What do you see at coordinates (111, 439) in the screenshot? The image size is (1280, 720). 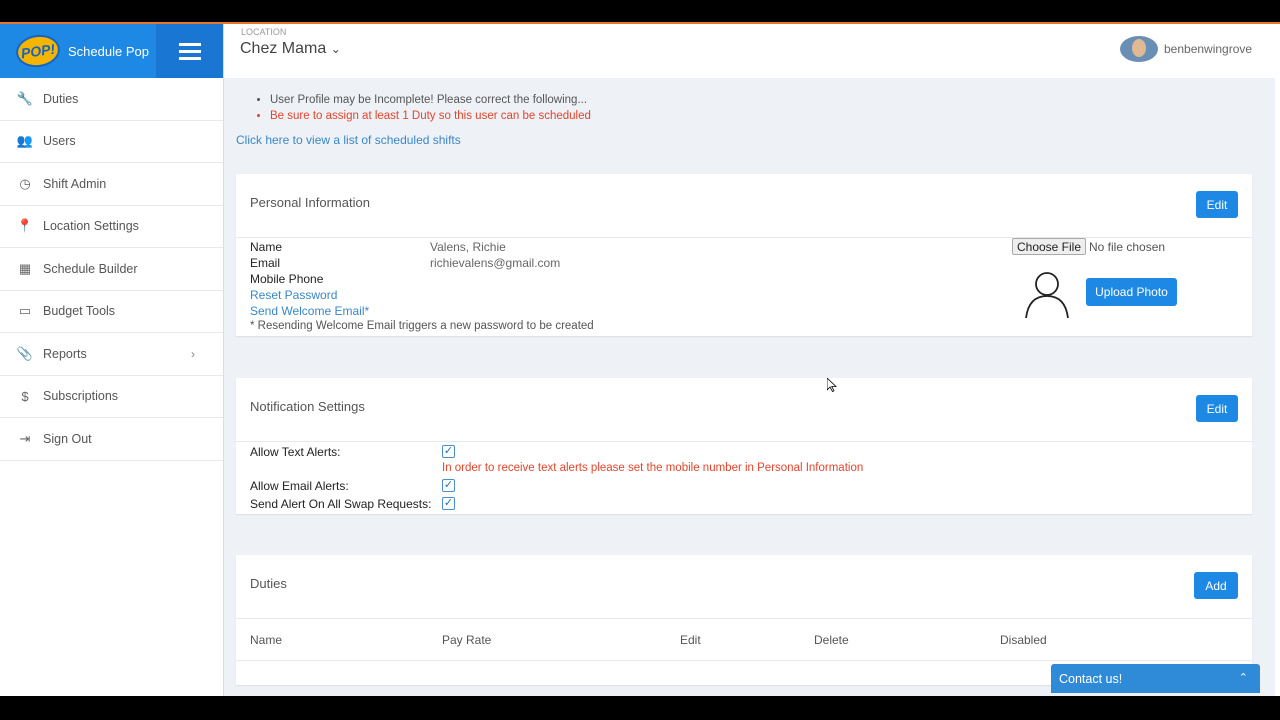 I see `sidebar-item-sign-out: ⇥ Sign Out` at bounding box center [111, 439].